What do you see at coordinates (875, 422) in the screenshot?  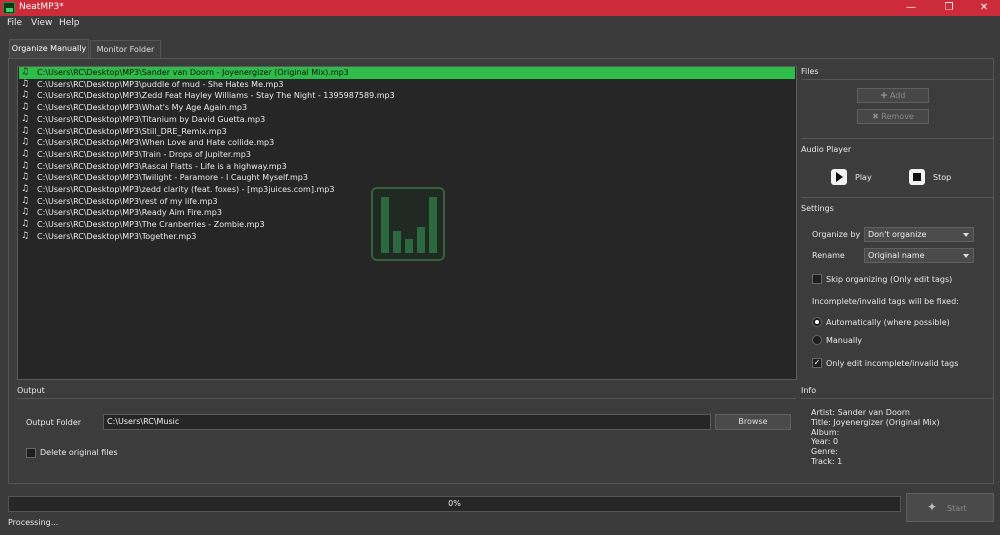 I see `info-title: Title: Joyenergizer (Original Mix)` at bounding box center [875, 422].